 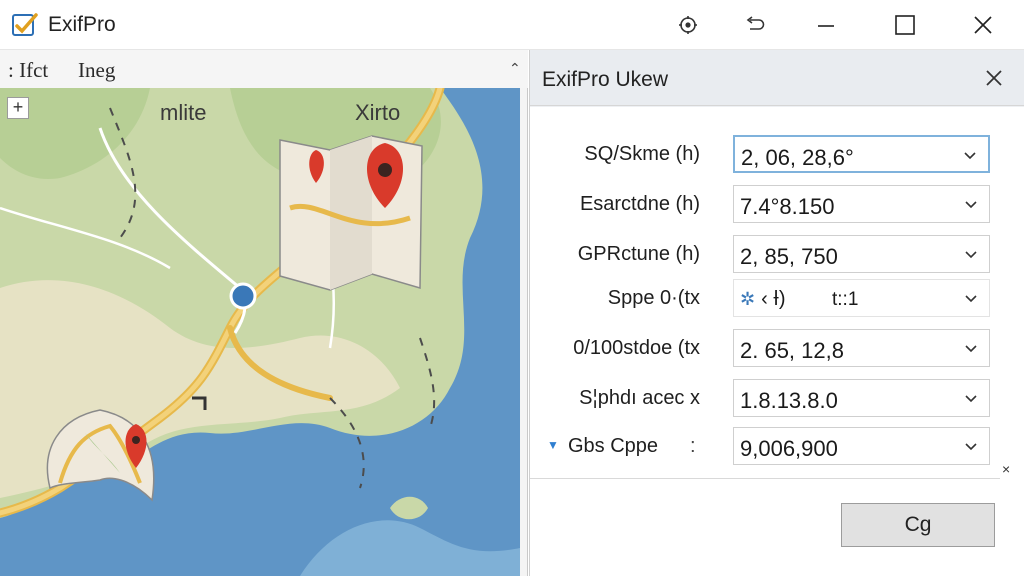 I want to click on satellites-field: 1.8.13.8.0, so click(x=861, y=398).